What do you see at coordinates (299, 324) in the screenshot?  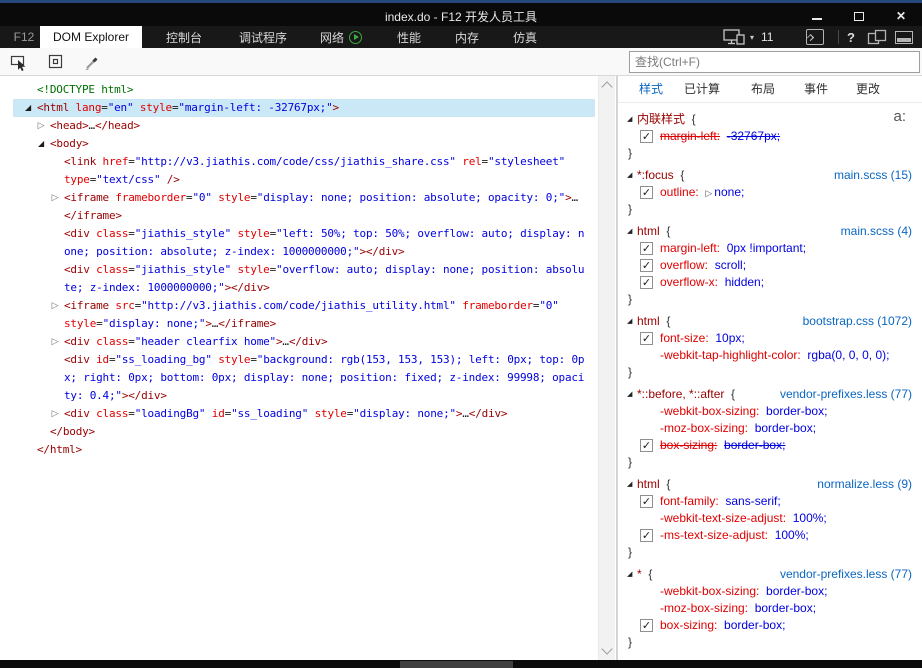 I see `dom-tree-node: style="display: none;">…</iframe>` at bounding box center [299, 324].